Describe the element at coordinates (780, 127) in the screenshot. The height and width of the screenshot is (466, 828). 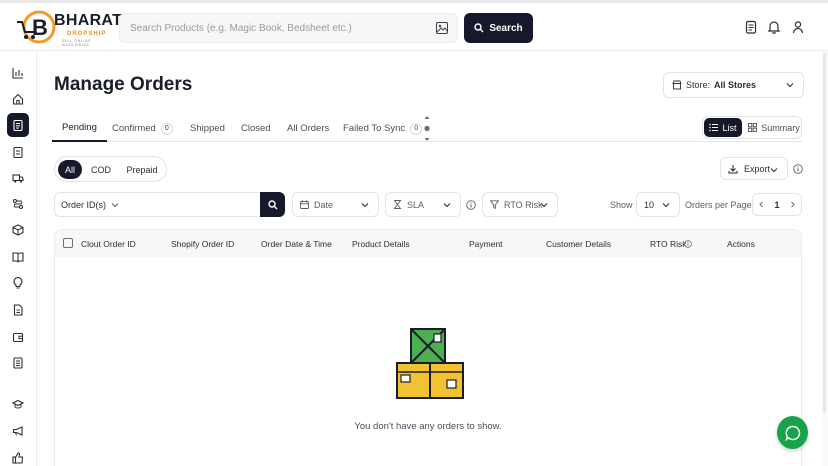
I see `view-summary-label: Summary` at that location.